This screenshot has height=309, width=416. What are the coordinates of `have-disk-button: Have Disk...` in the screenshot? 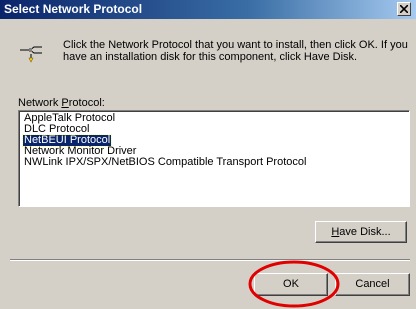 It's located at (361, 232).